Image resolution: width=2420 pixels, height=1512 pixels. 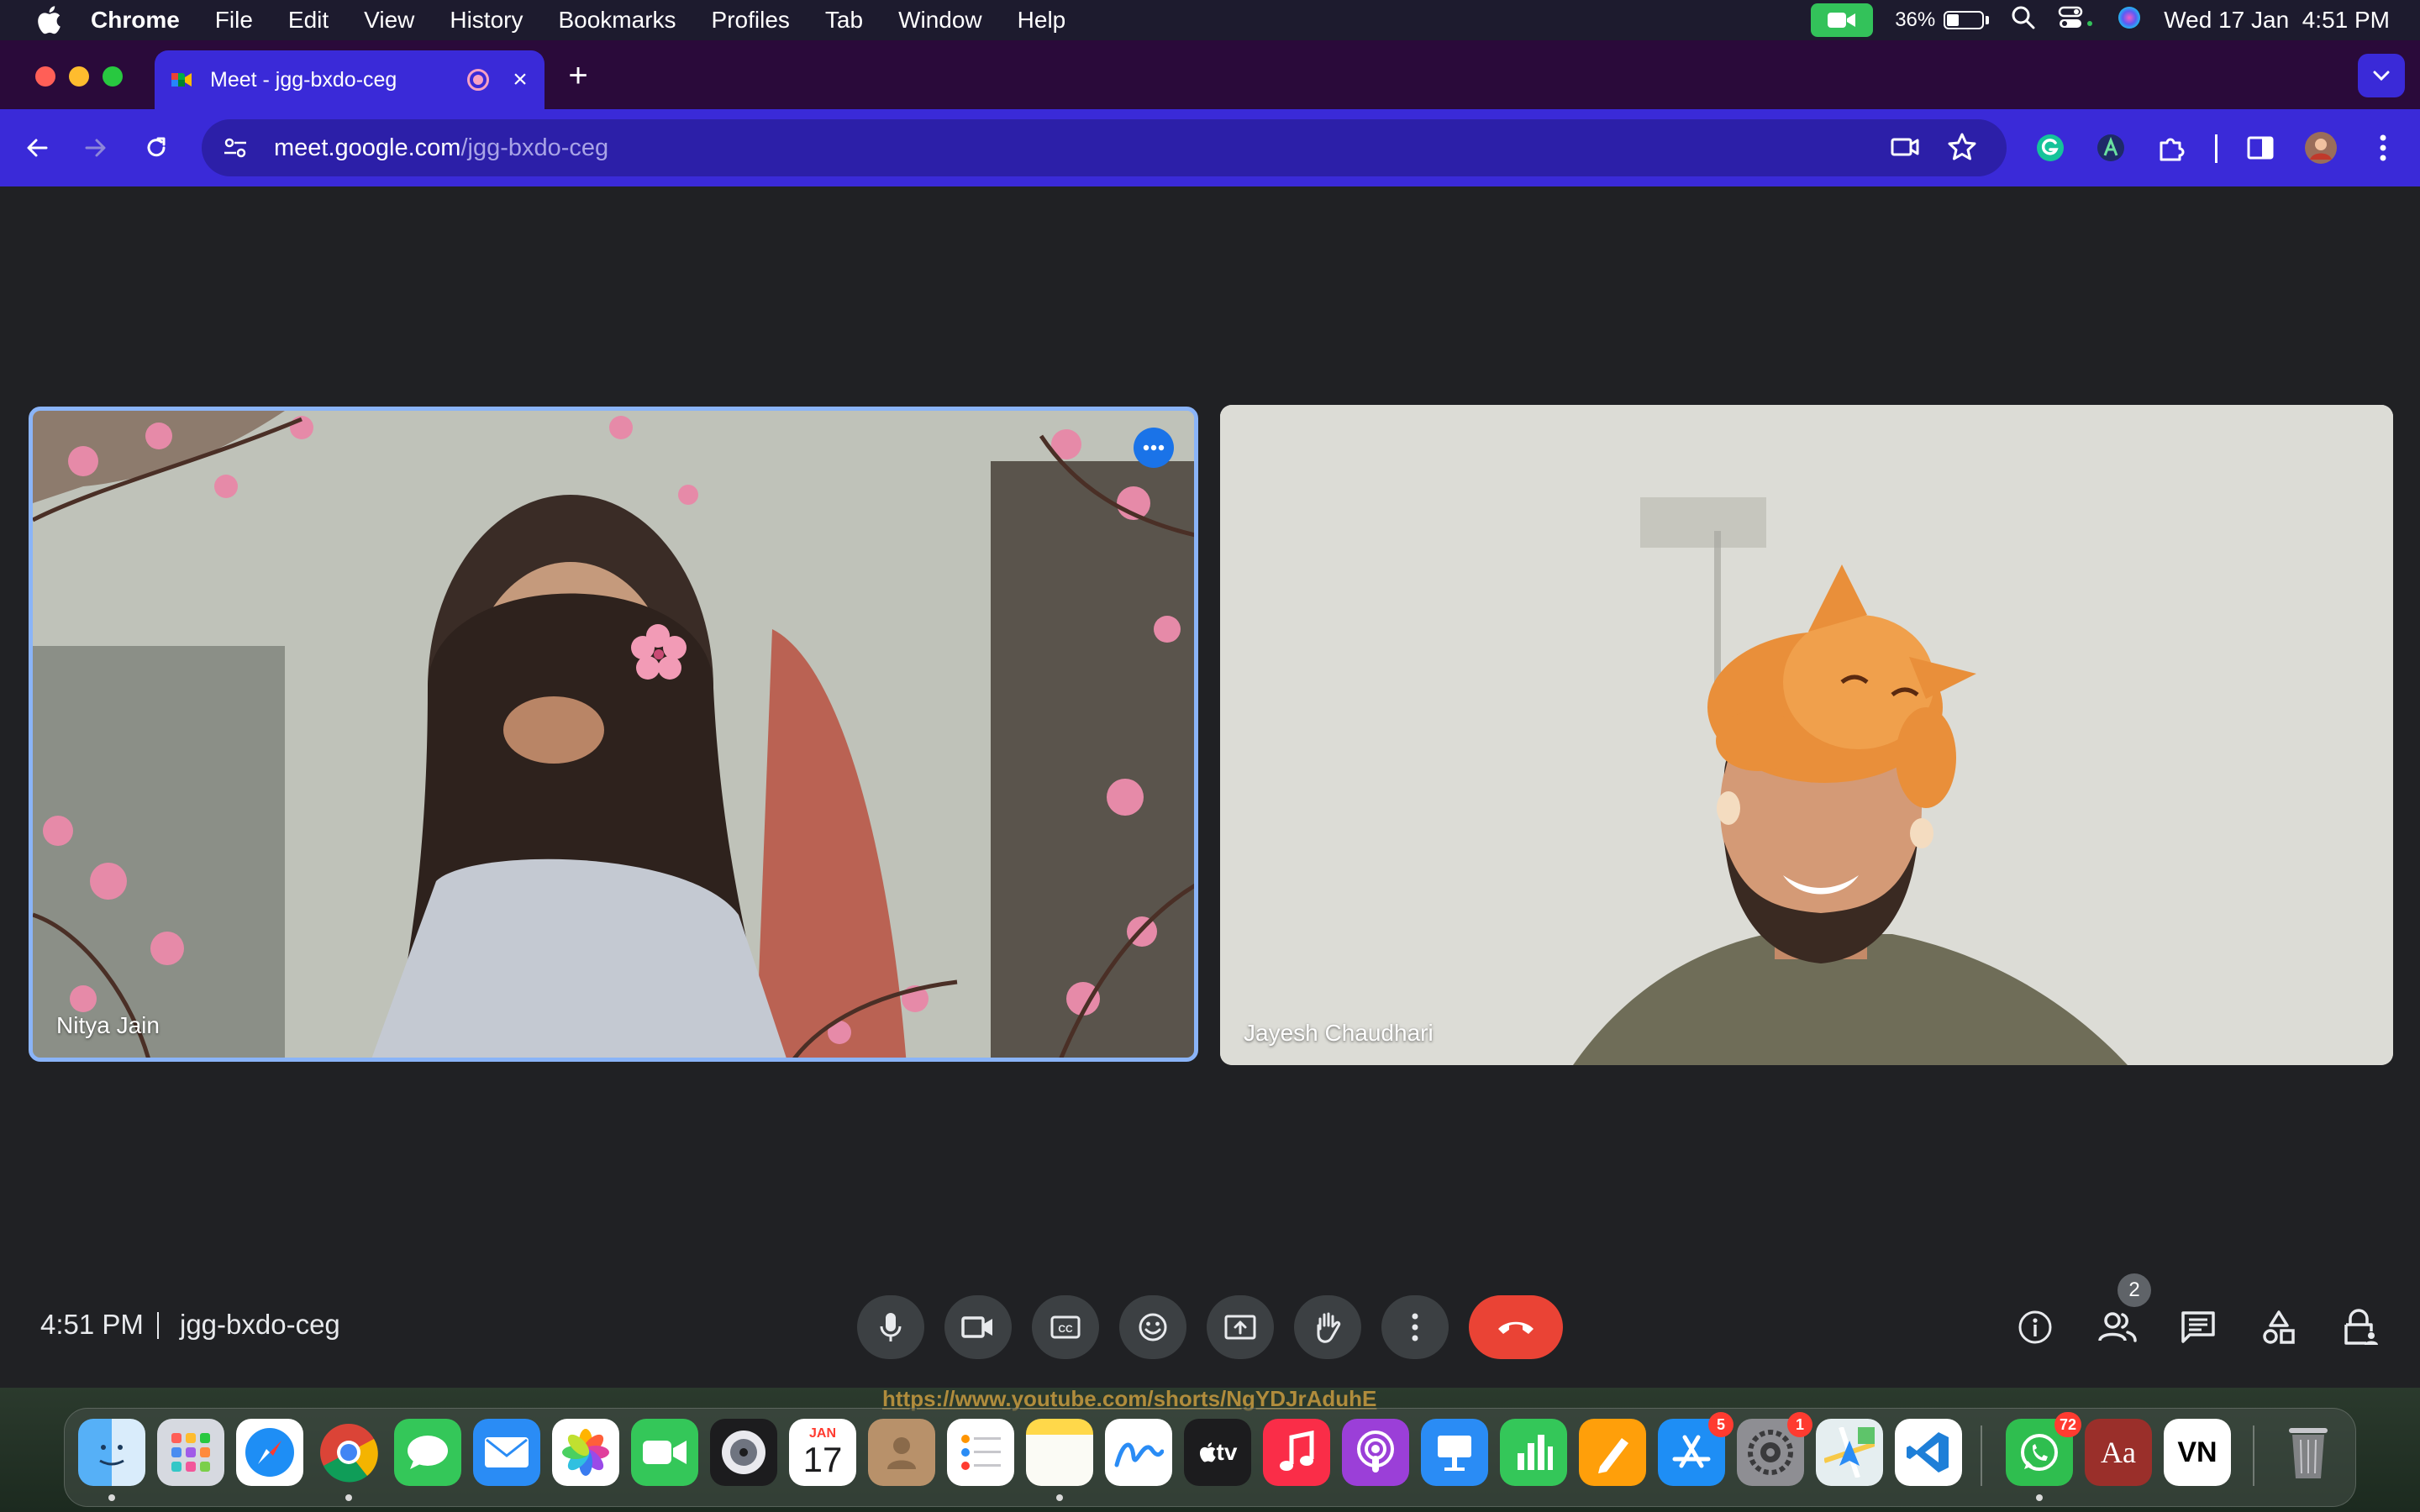 What do you see at coordinates (1415, 1327) in the screenshot?
I see `more-options-button` at bounding box center [1415, 1327].